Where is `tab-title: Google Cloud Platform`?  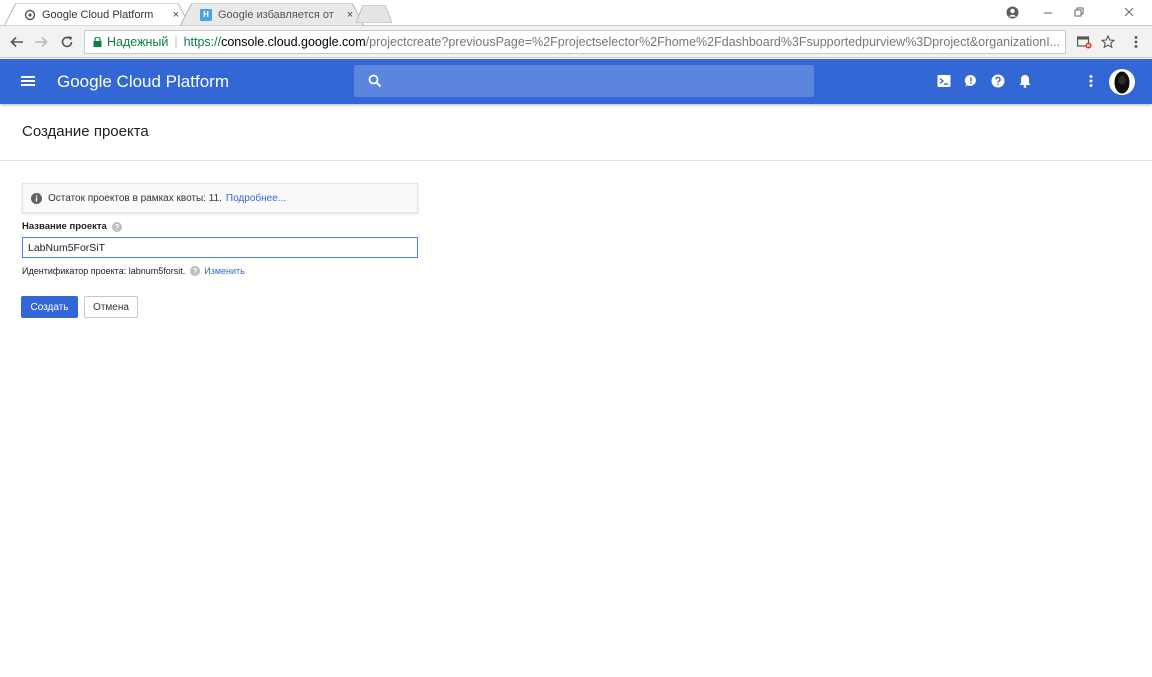 tab-title: Google Cloud Platform is located at coordinates (98, 14).